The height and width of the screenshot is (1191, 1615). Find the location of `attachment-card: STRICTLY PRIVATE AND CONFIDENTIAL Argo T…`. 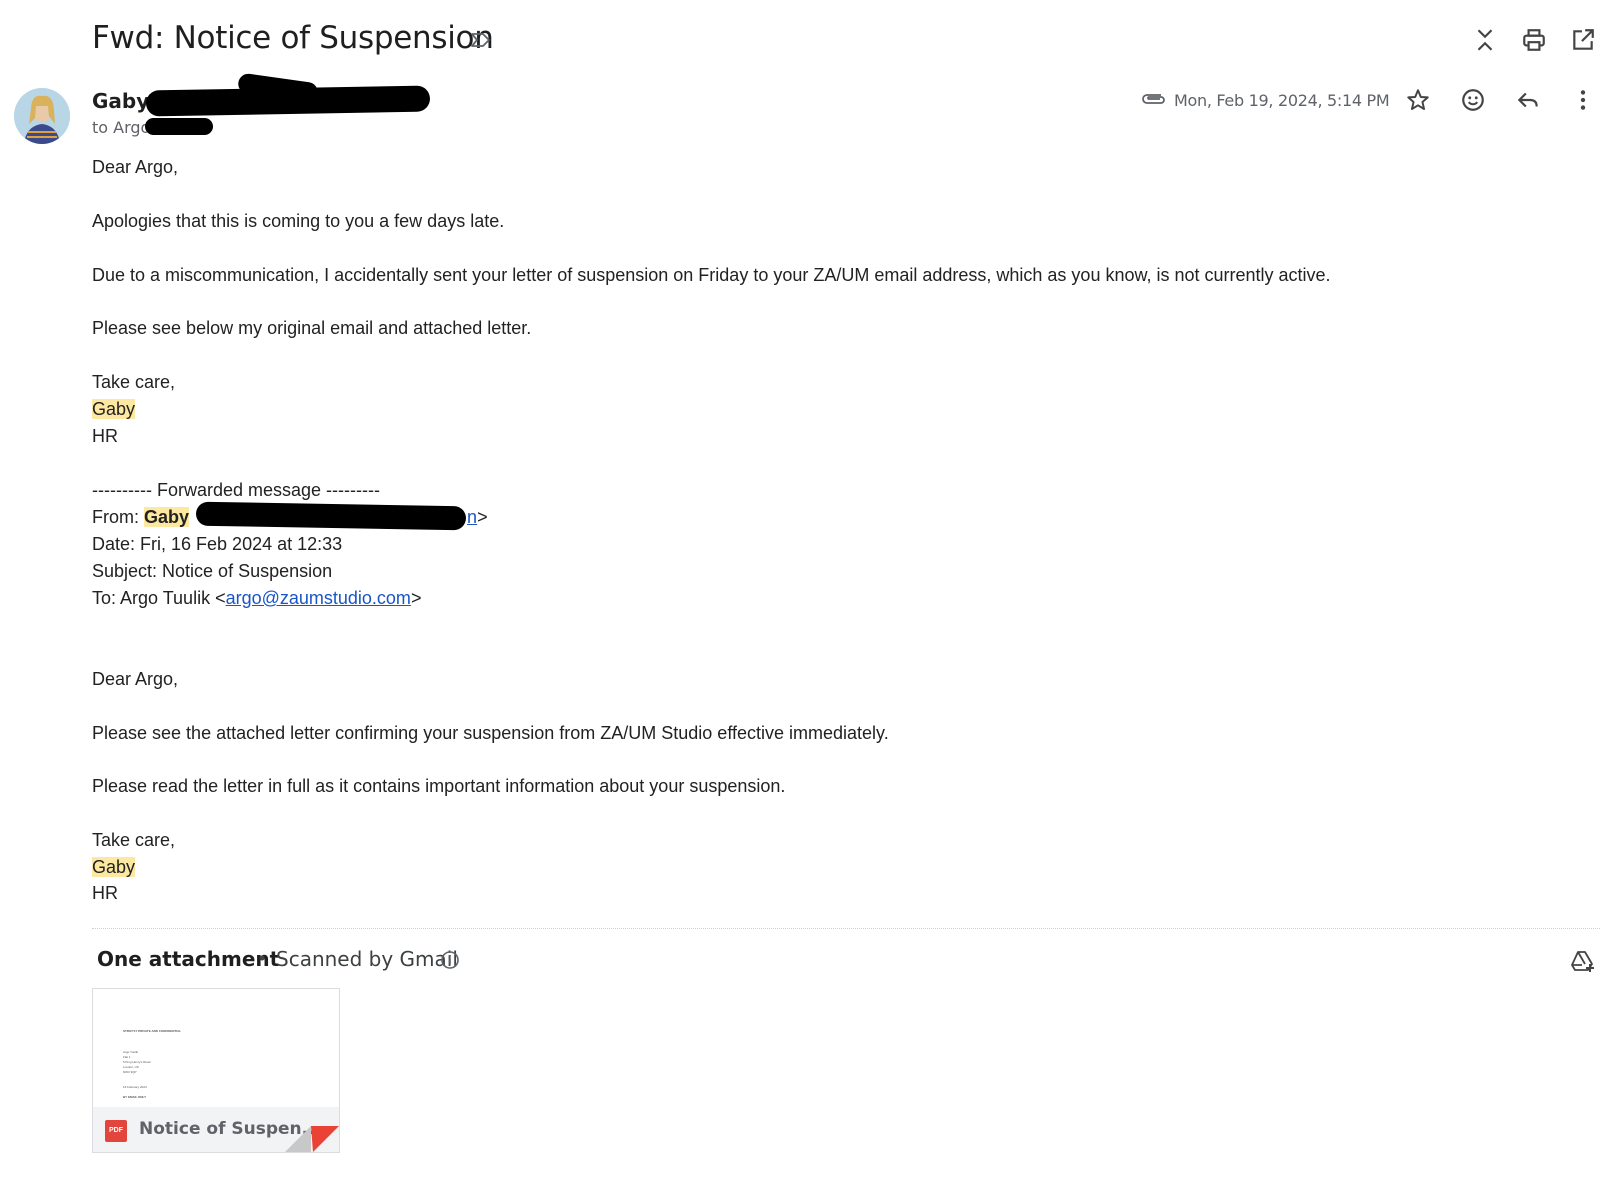

attachment-card: STRICTLY PRIVATE AND CONFIDENTIAL Argo T… is located at coordinates (216, 1070).